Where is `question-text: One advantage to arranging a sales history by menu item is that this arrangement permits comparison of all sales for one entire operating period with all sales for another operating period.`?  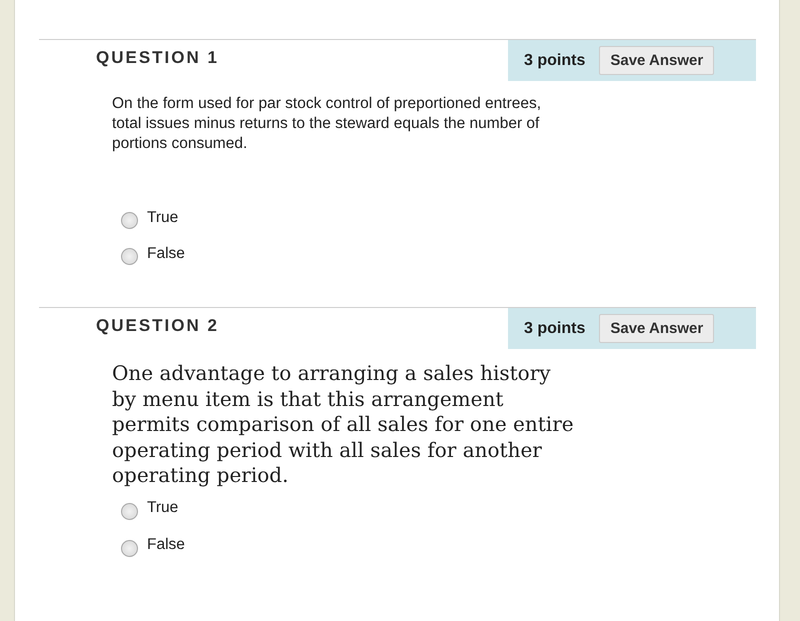 question-text: One advantage to arranging a sales history by menu item is that this arrangement permits comparison of all sales for one entire operating period with all sales for another operating period. is located at coordinates (343, 424).